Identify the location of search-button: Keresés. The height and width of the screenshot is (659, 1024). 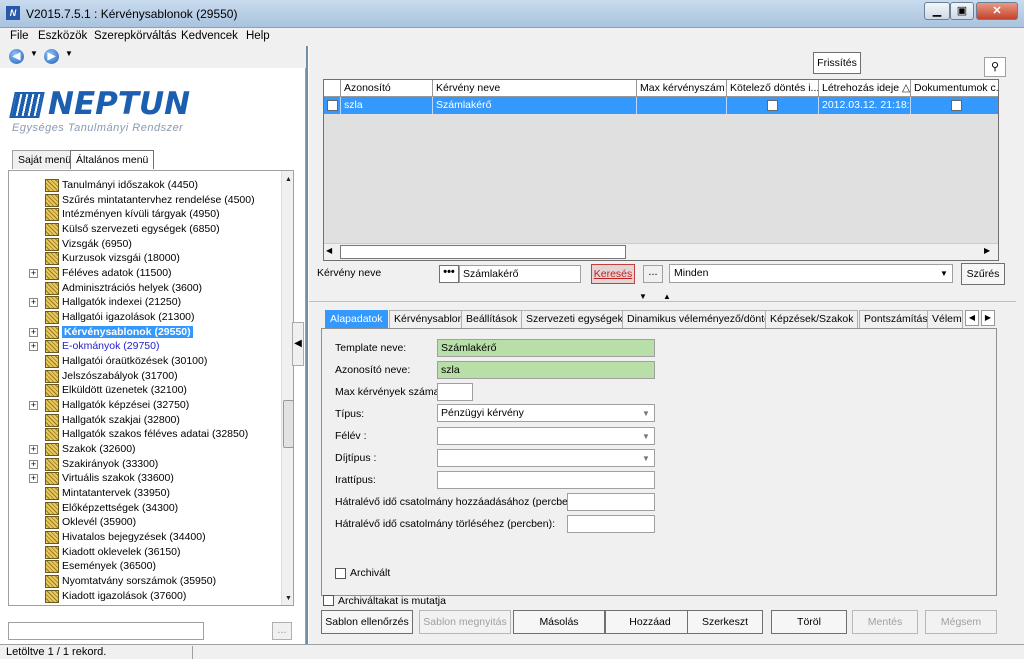
(613, 274).